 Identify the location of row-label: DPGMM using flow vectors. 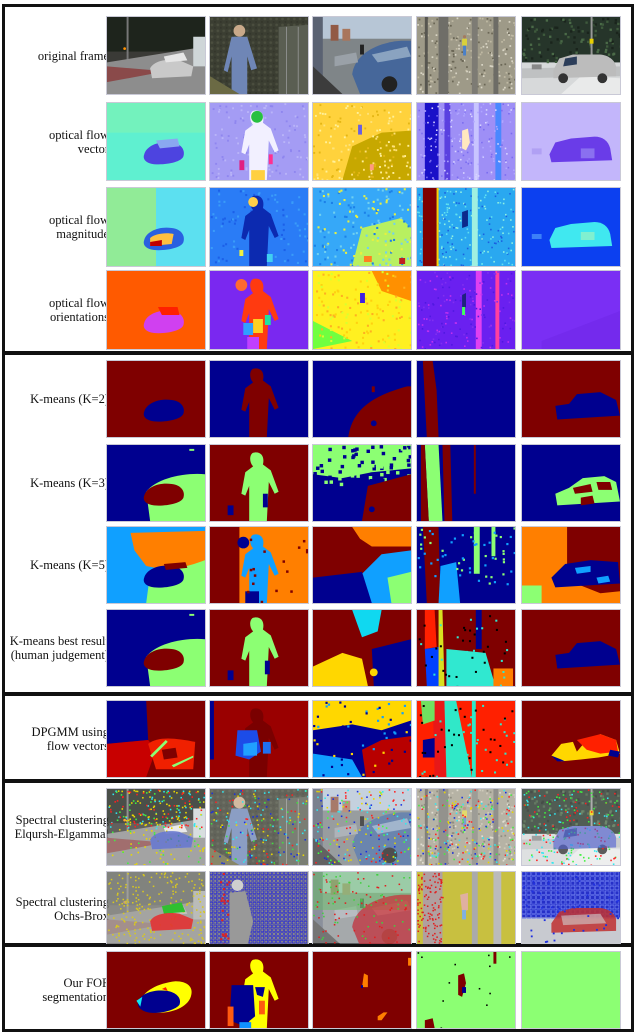
(57, 739).